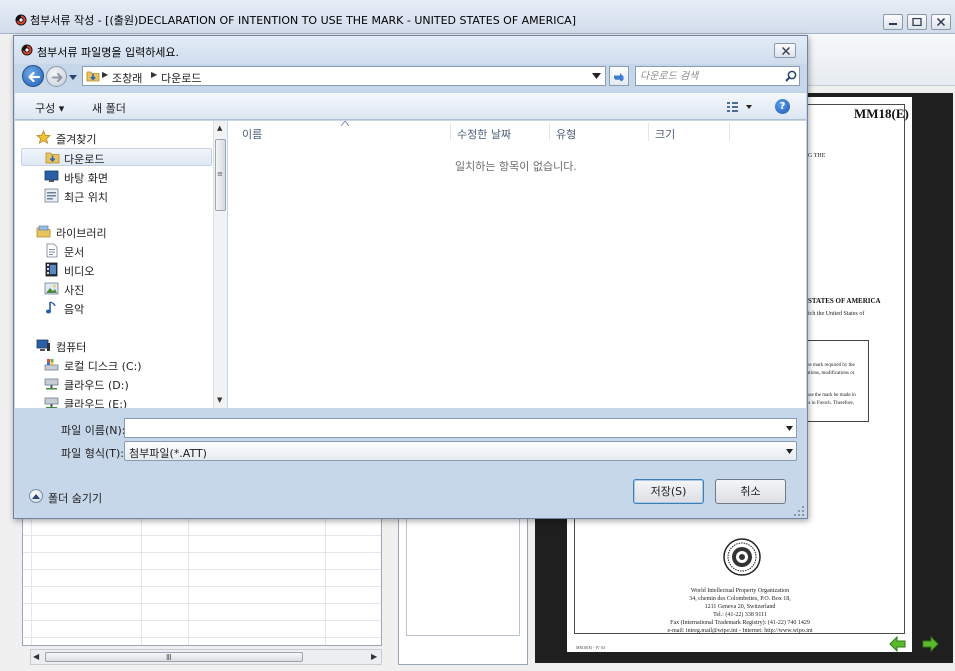  I want to click on new-folder-button: 새 폴더, so click(109, 108).